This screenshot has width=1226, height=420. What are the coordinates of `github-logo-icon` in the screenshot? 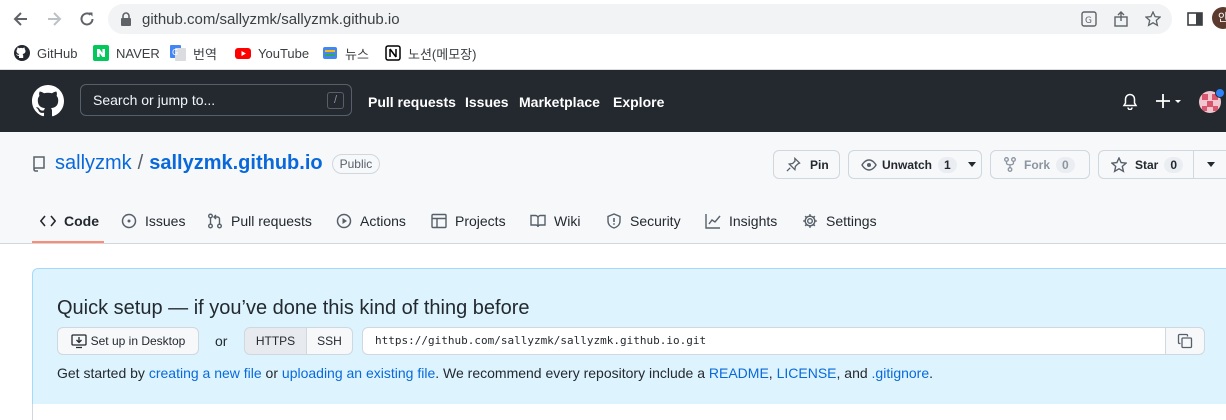 It's located at (48, 101).